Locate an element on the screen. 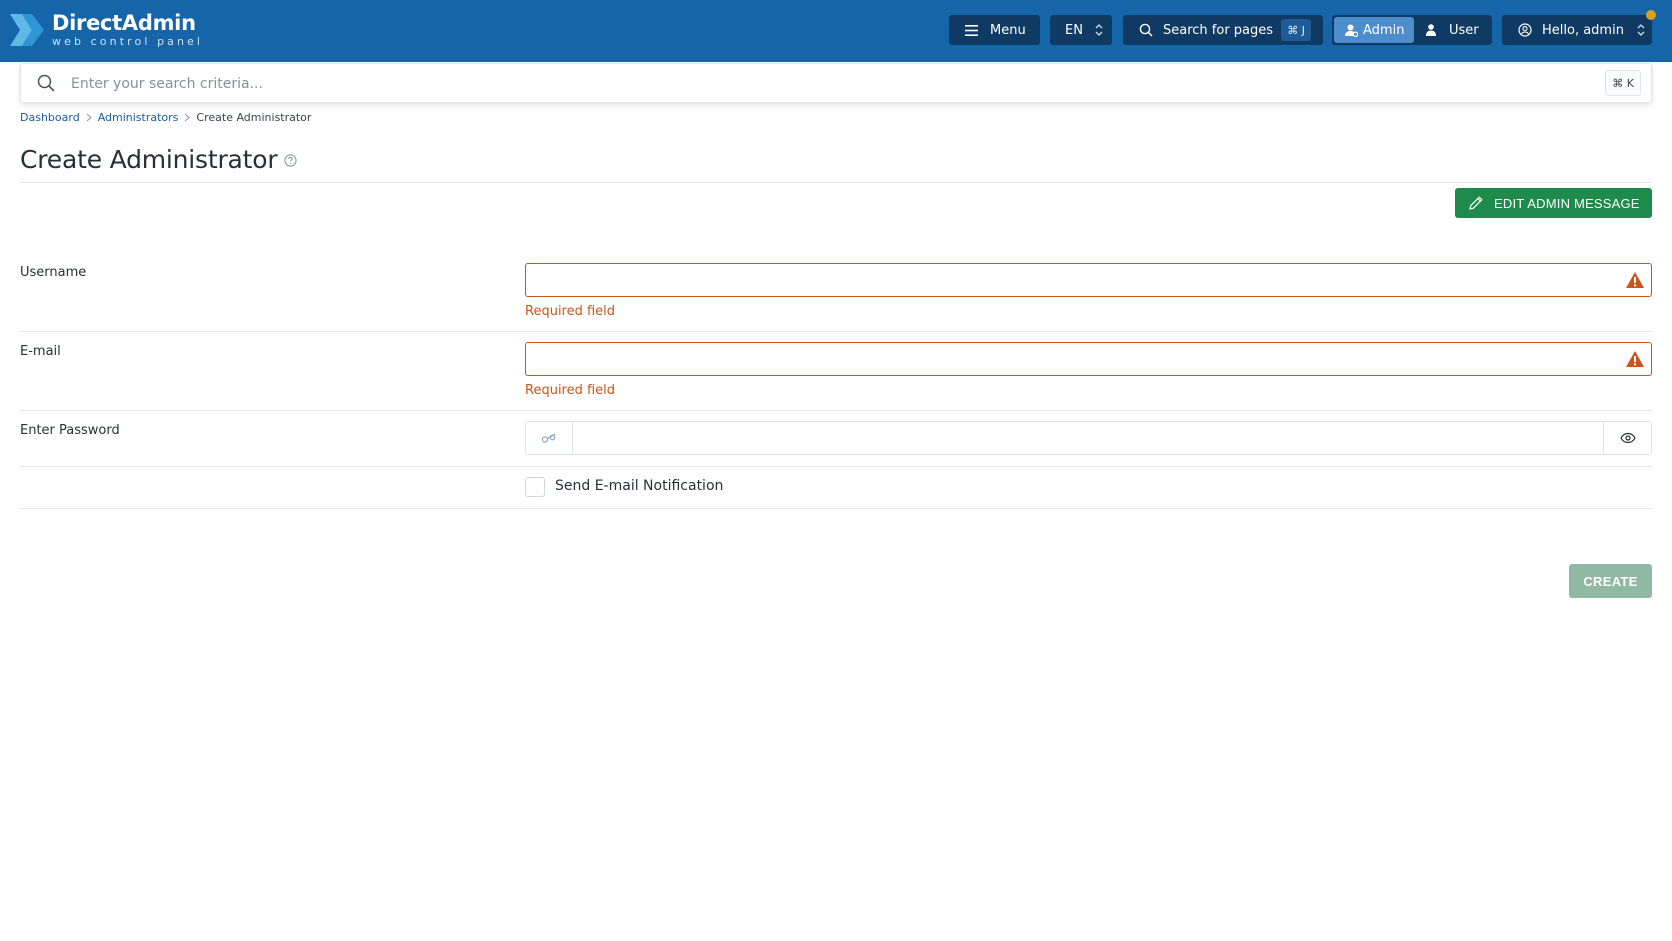 This screenshot has width=1672, height=941. username-label: Username is located at coordinates (53, 272).